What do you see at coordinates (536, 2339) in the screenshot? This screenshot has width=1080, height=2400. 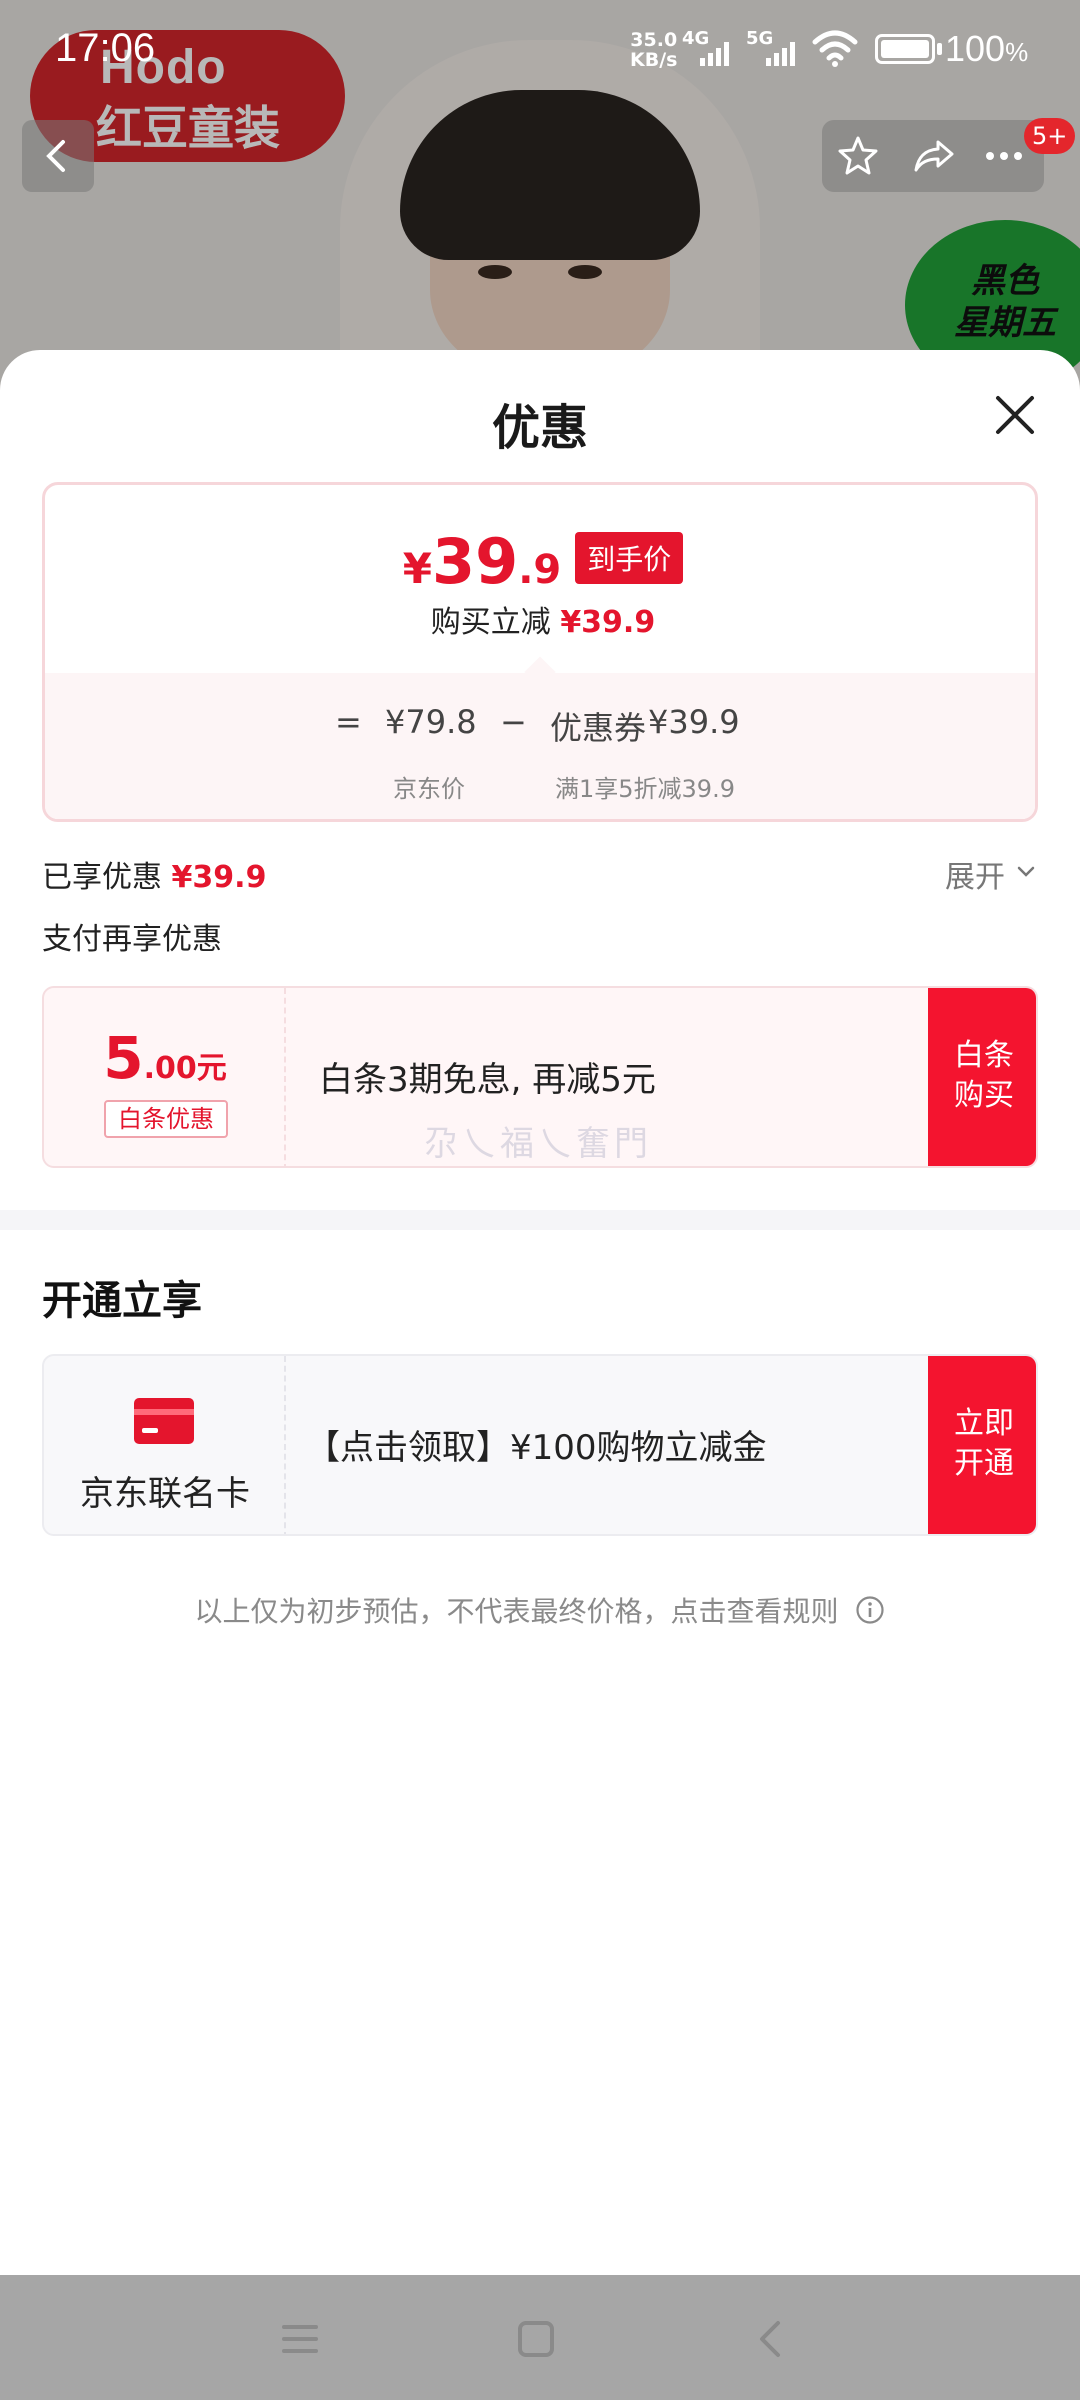 I see `home-icon` at bounding box center [536, 2339].